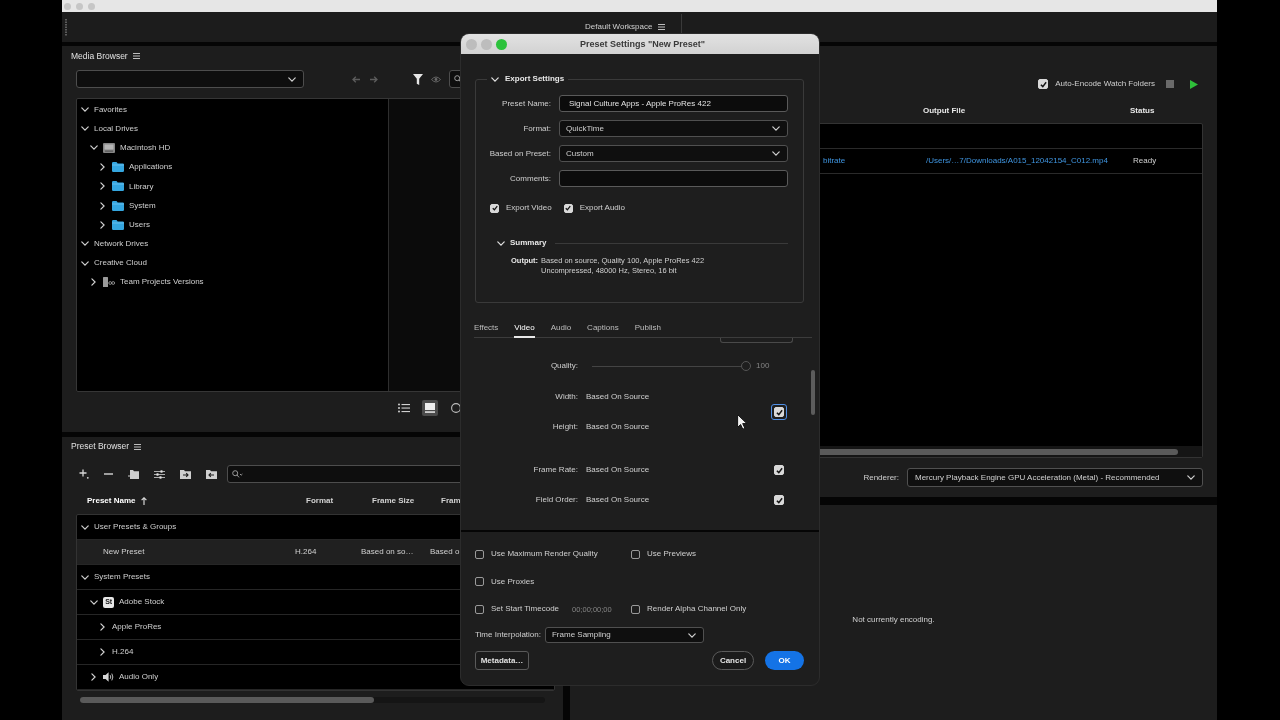 This screenshot has height=720, width=1280. I want to click on circle-icon, so click(456, 408).